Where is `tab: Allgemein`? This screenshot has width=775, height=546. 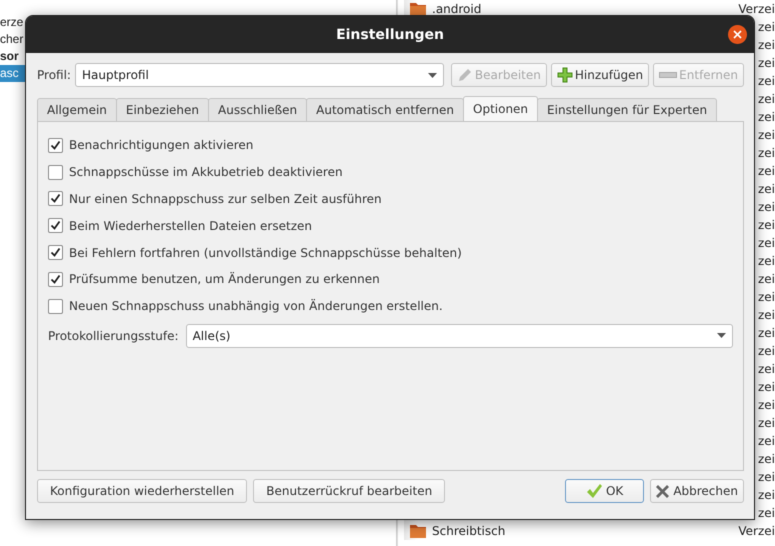
tab: Allgemein is located at coordinates (77, 109).